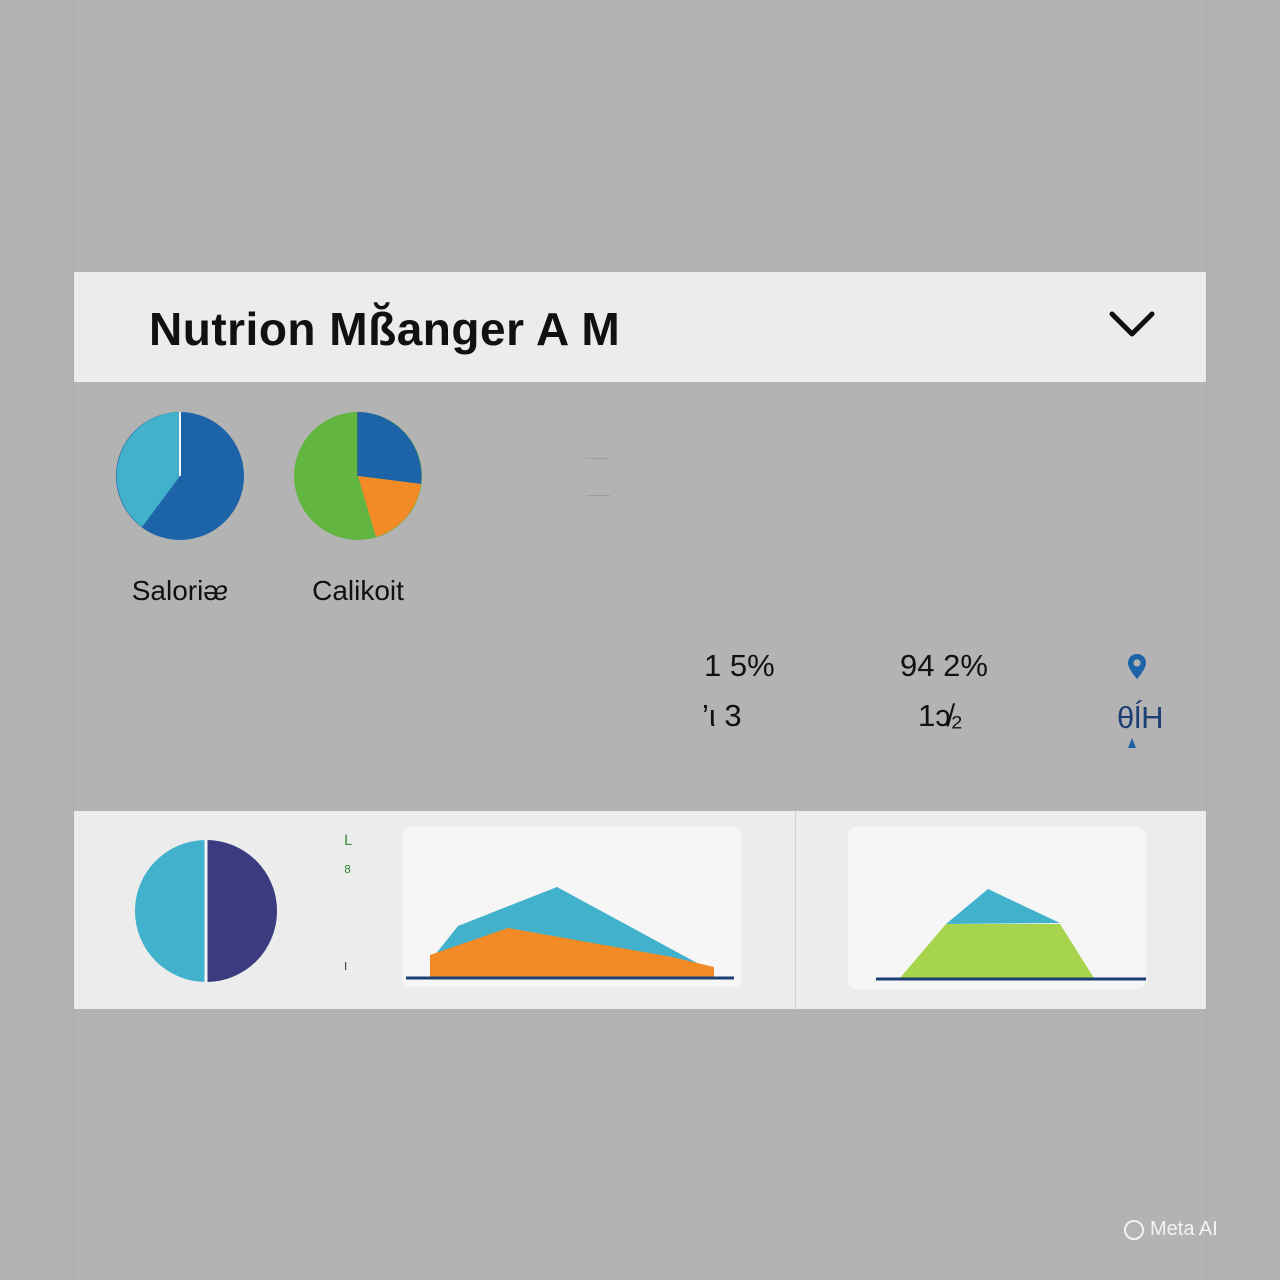 The image size is (1280, 1280). What do you see at coordinates (241, 911) in the screenshot?
I see `half-pie-right` at bounding box center [241, 911].